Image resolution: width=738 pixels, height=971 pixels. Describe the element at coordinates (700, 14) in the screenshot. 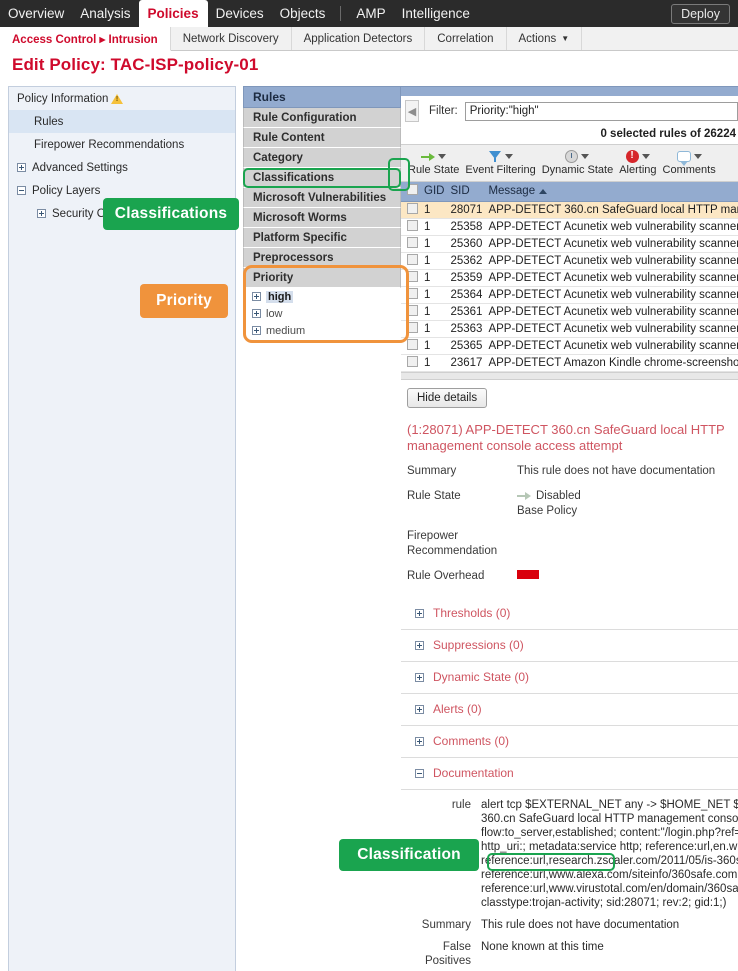

I see `deploy-button: Deploy` at that location.